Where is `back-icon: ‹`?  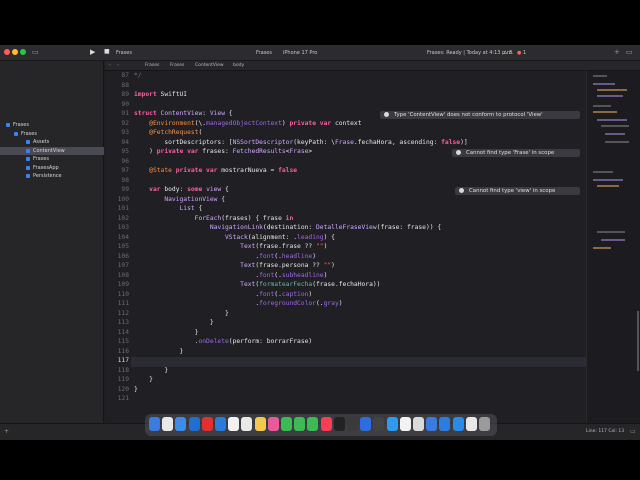 back-icon: ‹ is located at coordinates (110, 65).